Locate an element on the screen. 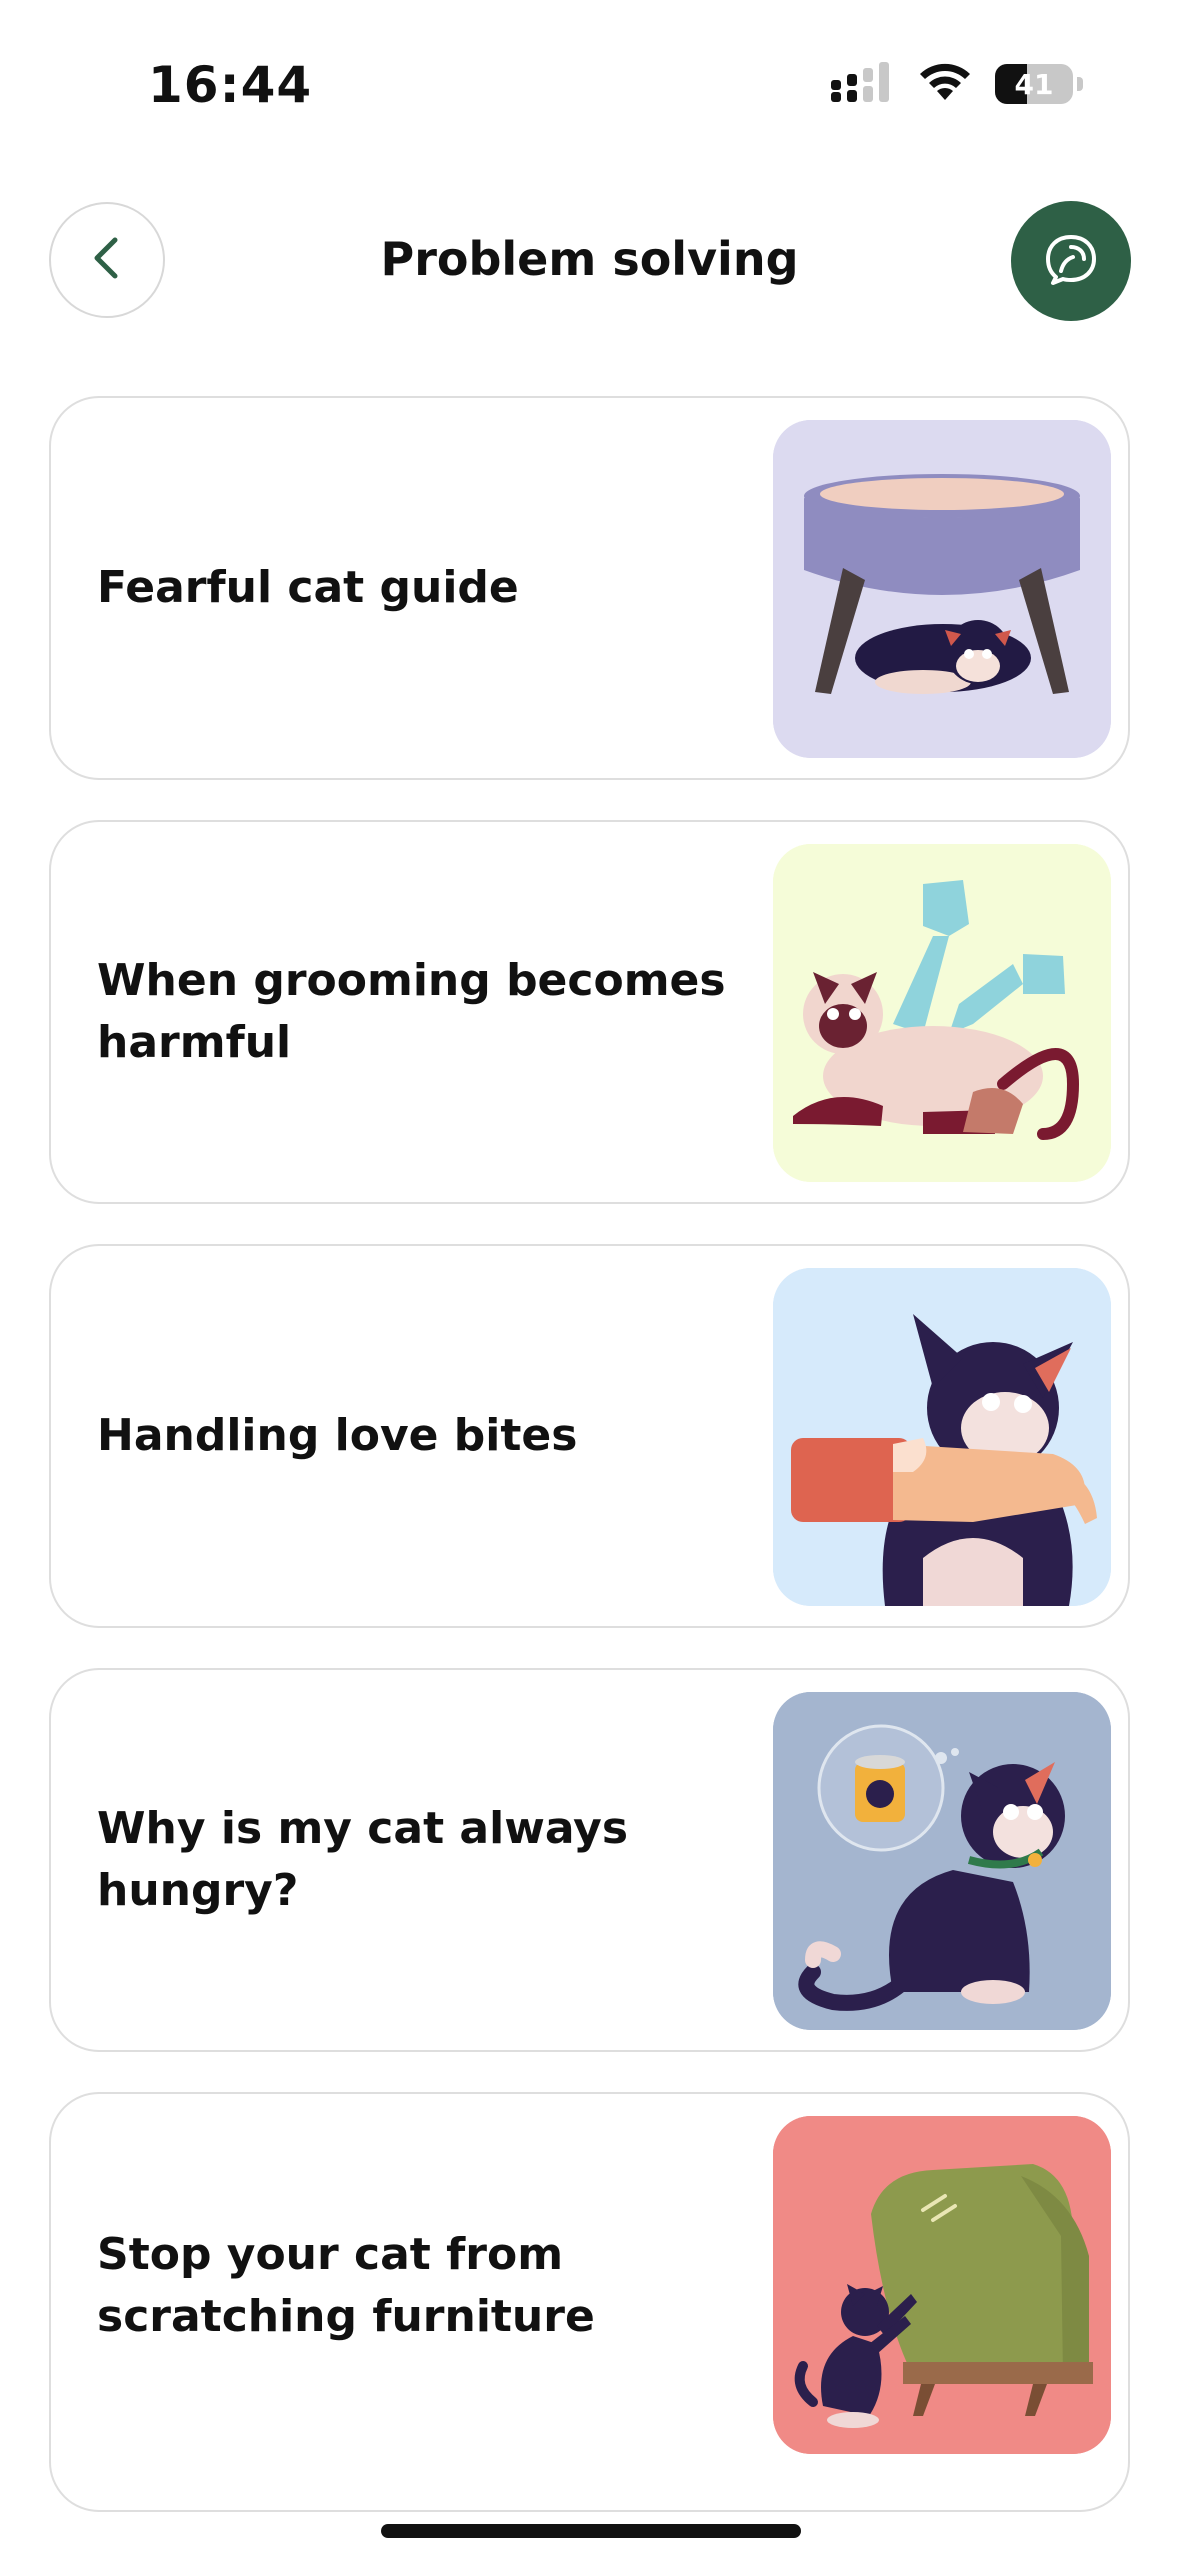 The image size is (1179, 2556). cat-scratching-armchair-illustration is located at coordinates (942, 2285).